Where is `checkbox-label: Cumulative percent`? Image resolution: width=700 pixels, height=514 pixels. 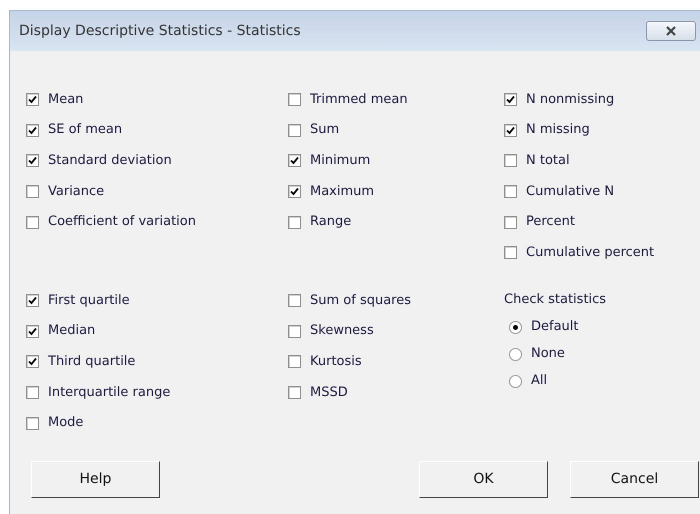
checkbox-label: Cumulative percent is located at coordinates (590, 253).